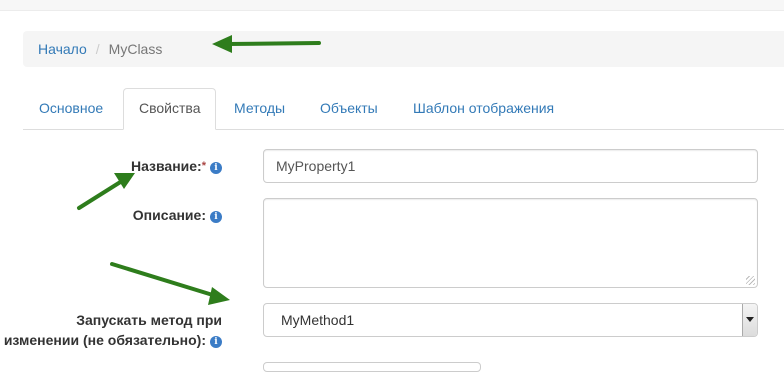  What do you see at coordinates (169, 215) in the screenshot?
I see `description-label-text: Описание:` at bounding box center [169, 215].